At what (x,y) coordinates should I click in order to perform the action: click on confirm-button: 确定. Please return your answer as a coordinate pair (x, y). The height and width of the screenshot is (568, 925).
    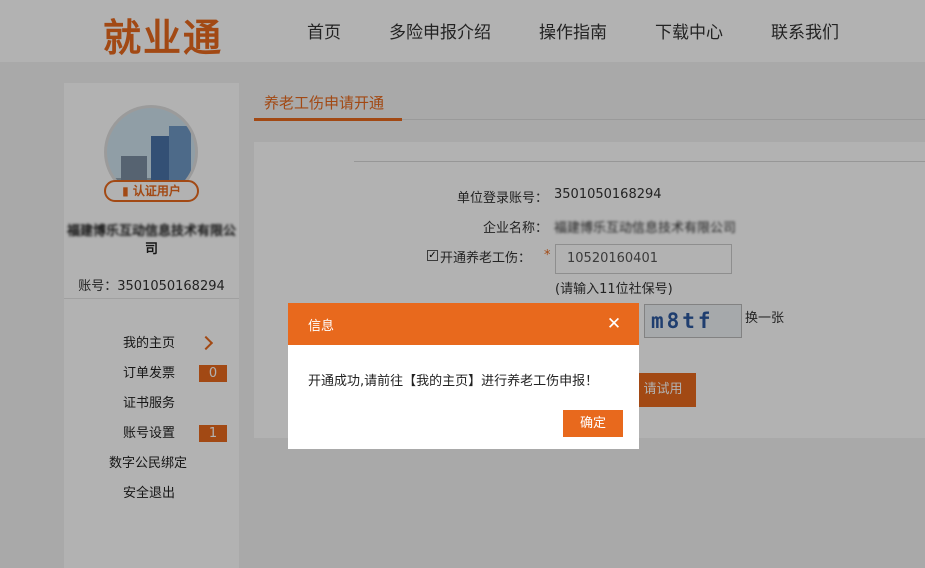
    Looking at the image, I should click on (593, 423).